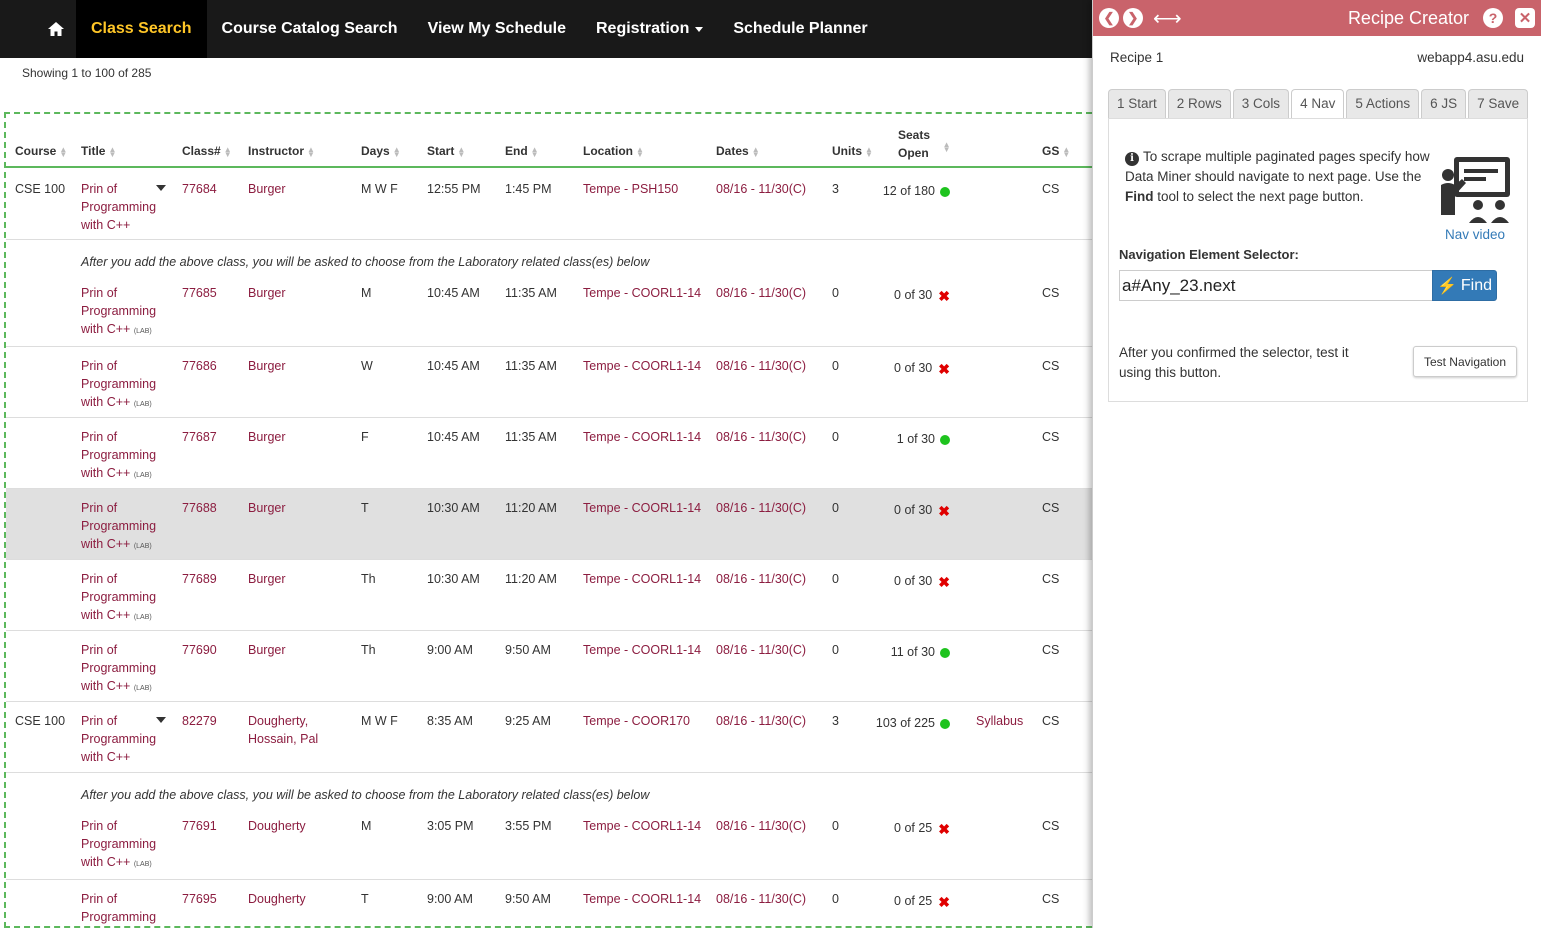 The width and height of the screenshot is (1541, 928). I want to click on tab-nav: 4 Nav, so click(1318, 104).